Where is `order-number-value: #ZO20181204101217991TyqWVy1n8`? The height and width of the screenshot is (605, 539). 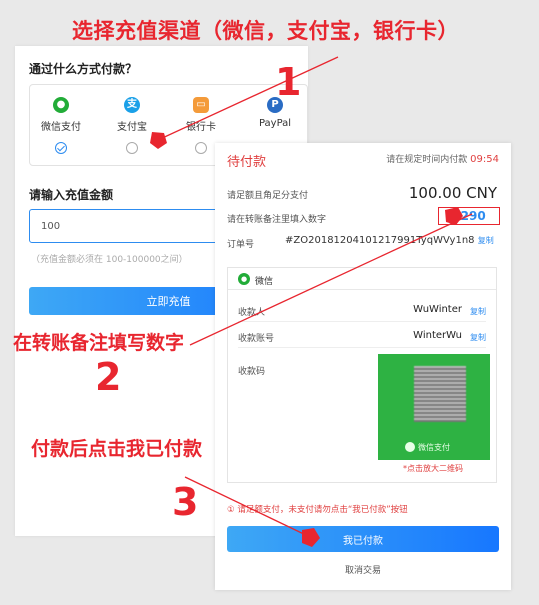 order-number-value: #ZO20181204101217991TyqWVy1n8 is located at coordinates (380, 240).